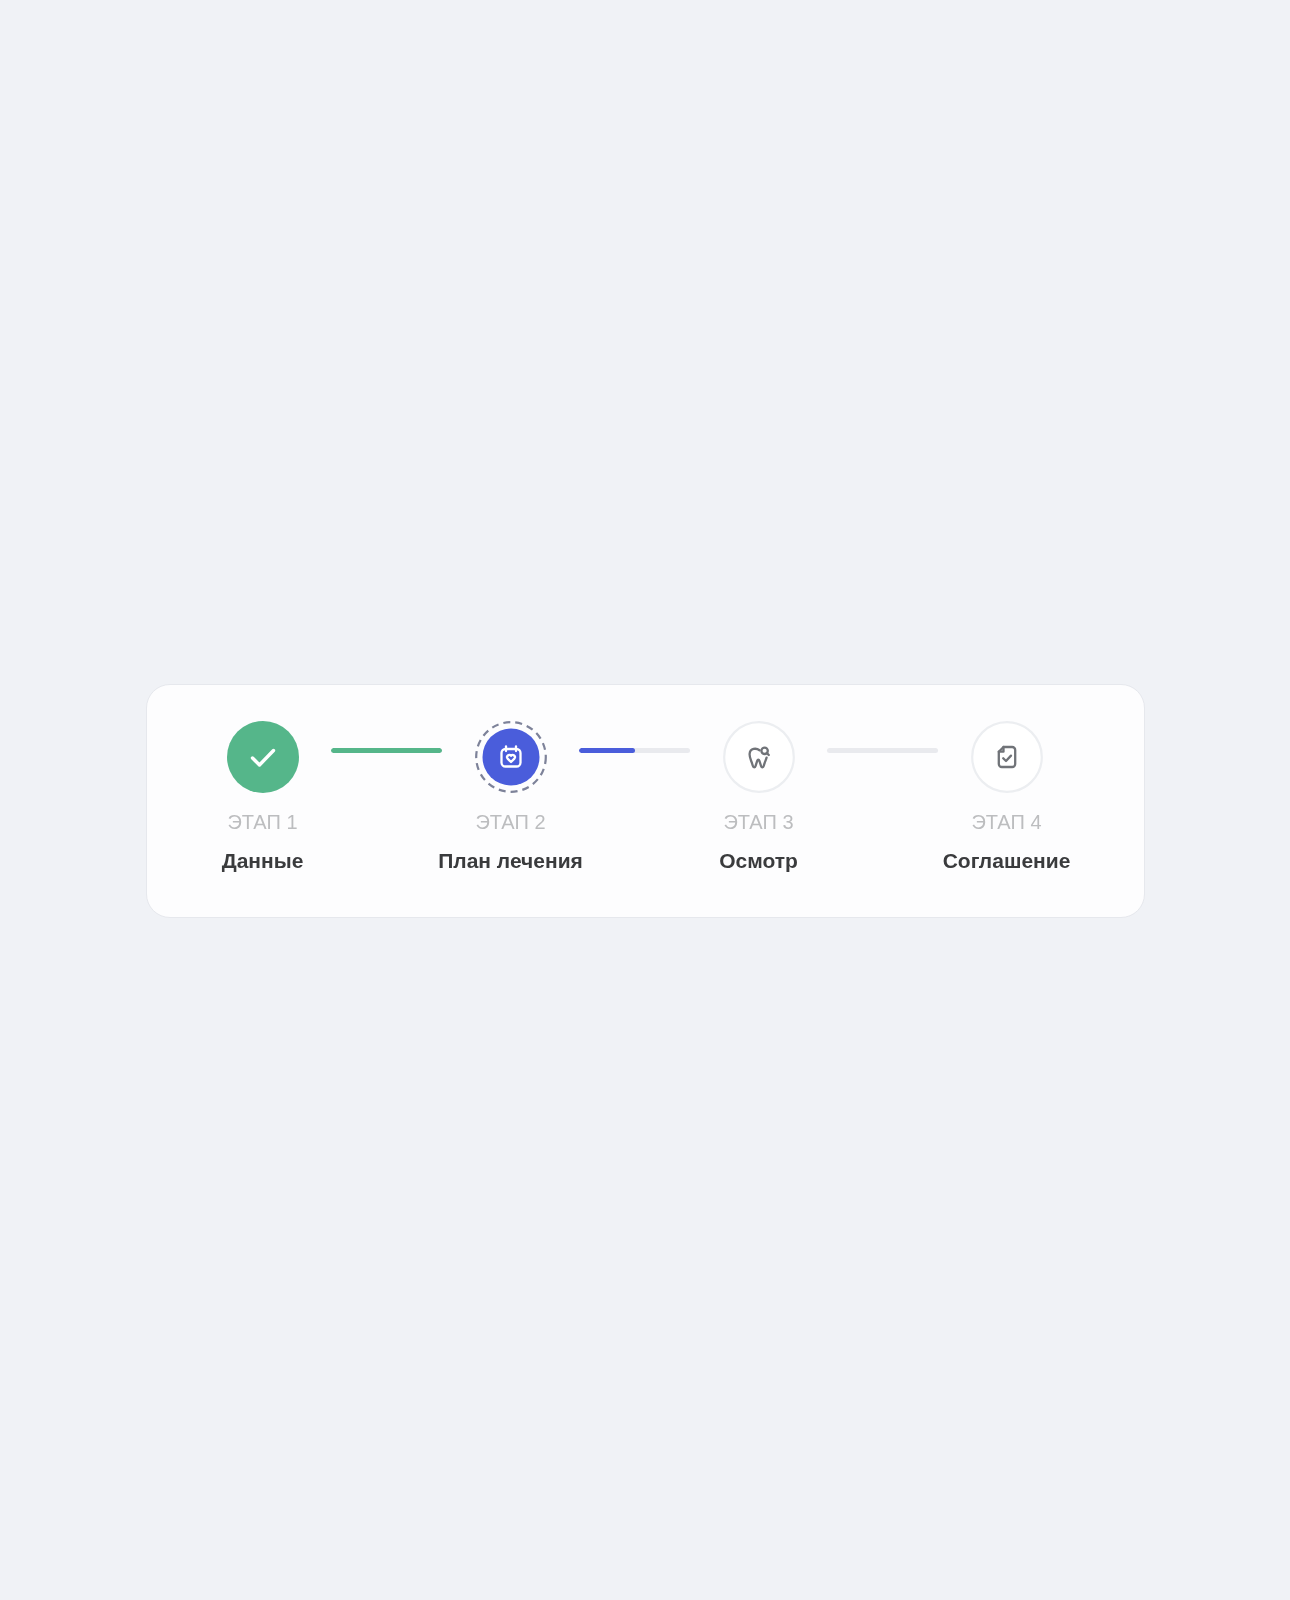  Describe the element at coordinates (510, 822) in the screenshot. I see `step-label: ЭТАП 2` at that location.